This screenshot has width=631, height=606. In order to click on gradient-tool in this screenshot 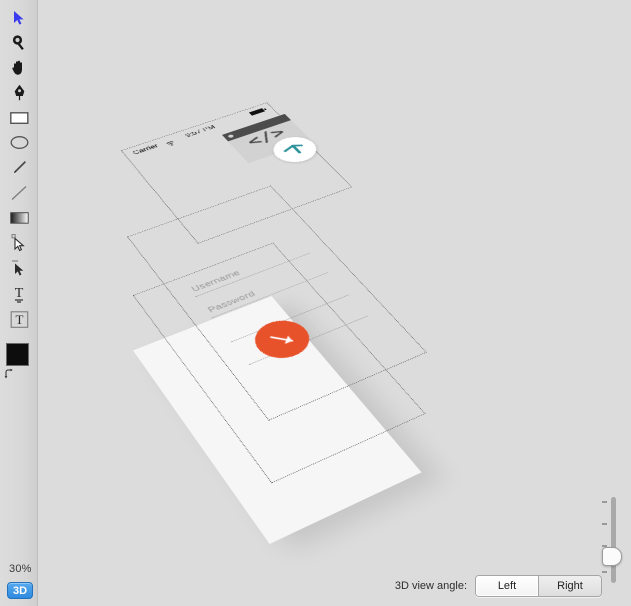, I will do `click(19, 217)`.